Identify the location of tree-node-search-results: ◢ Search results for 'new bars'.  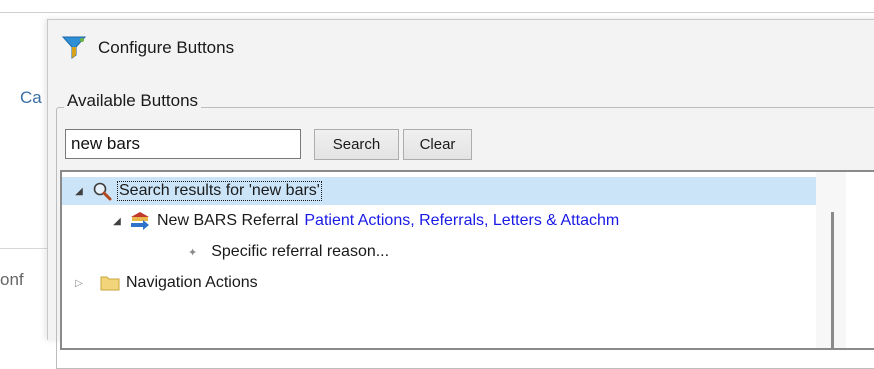
(439, 191).